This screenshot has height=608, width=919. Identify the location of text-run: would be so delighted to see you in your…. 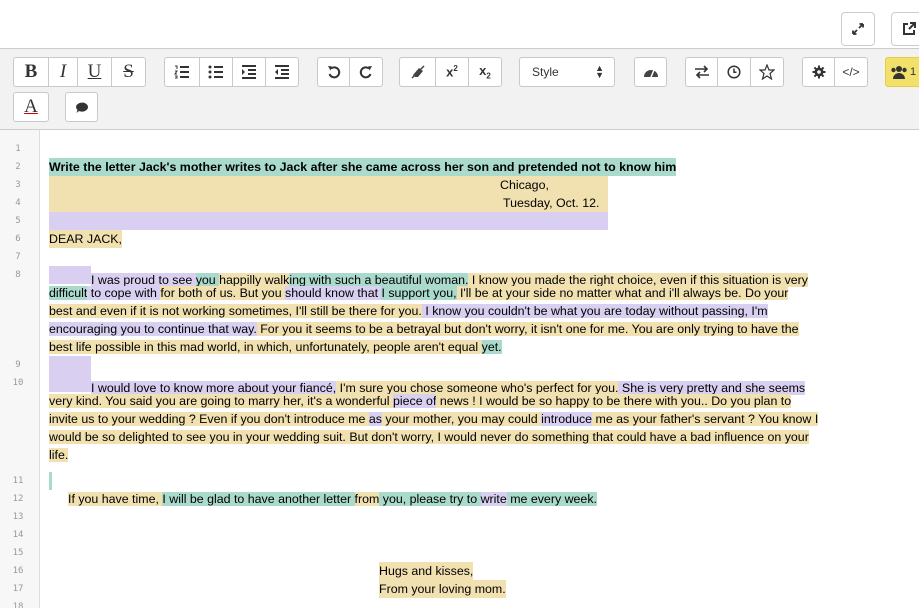
(429, 437).